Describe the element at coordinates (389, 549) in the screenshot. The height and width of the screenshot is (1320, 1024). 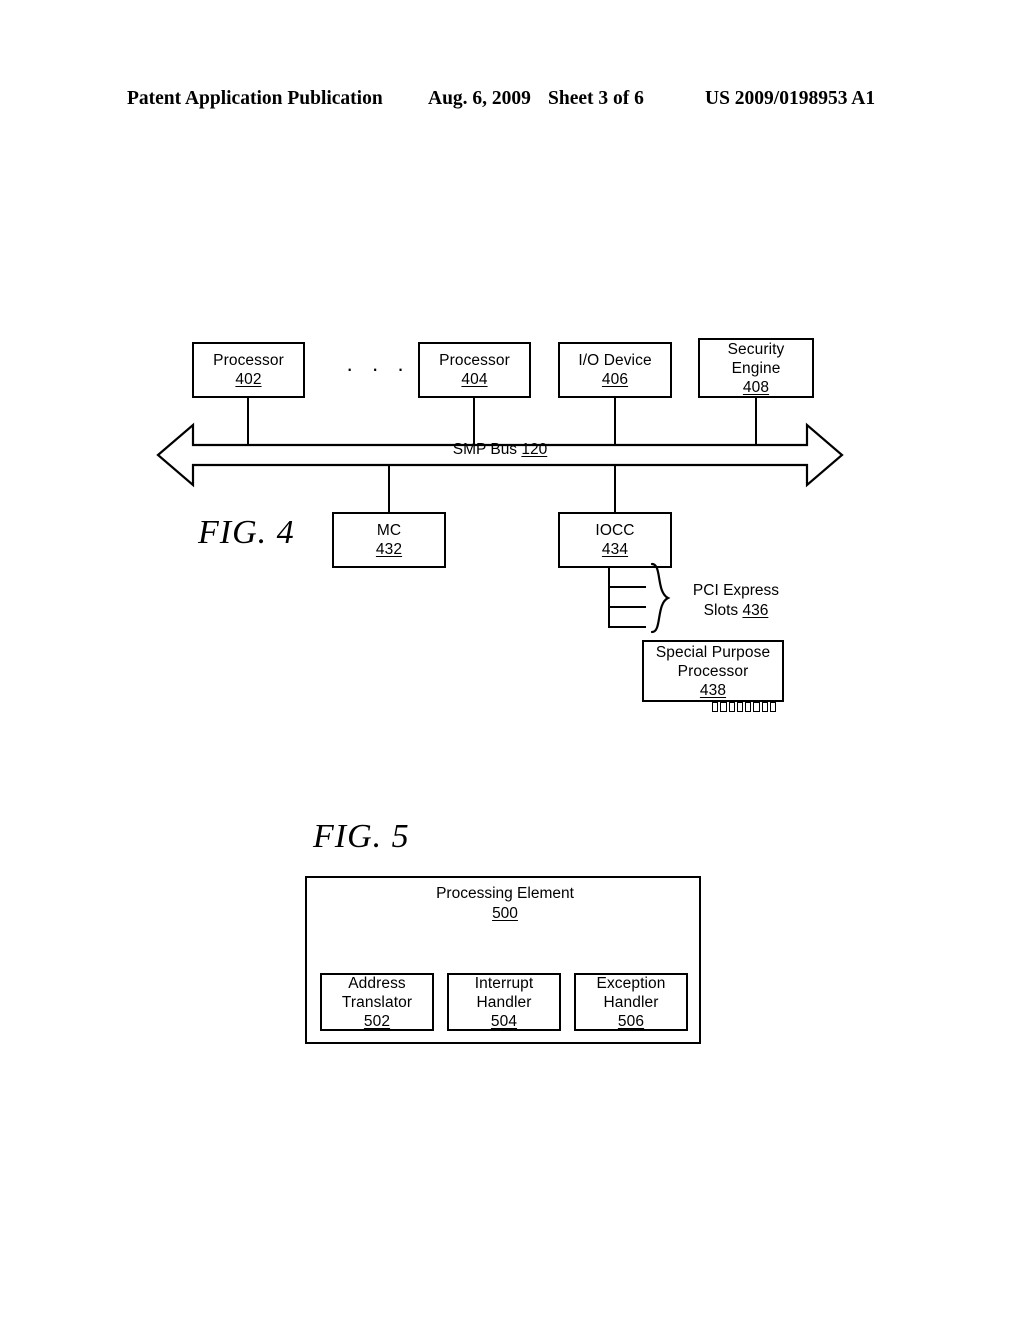
I see `box-mc-432-ref: 432` at that location.